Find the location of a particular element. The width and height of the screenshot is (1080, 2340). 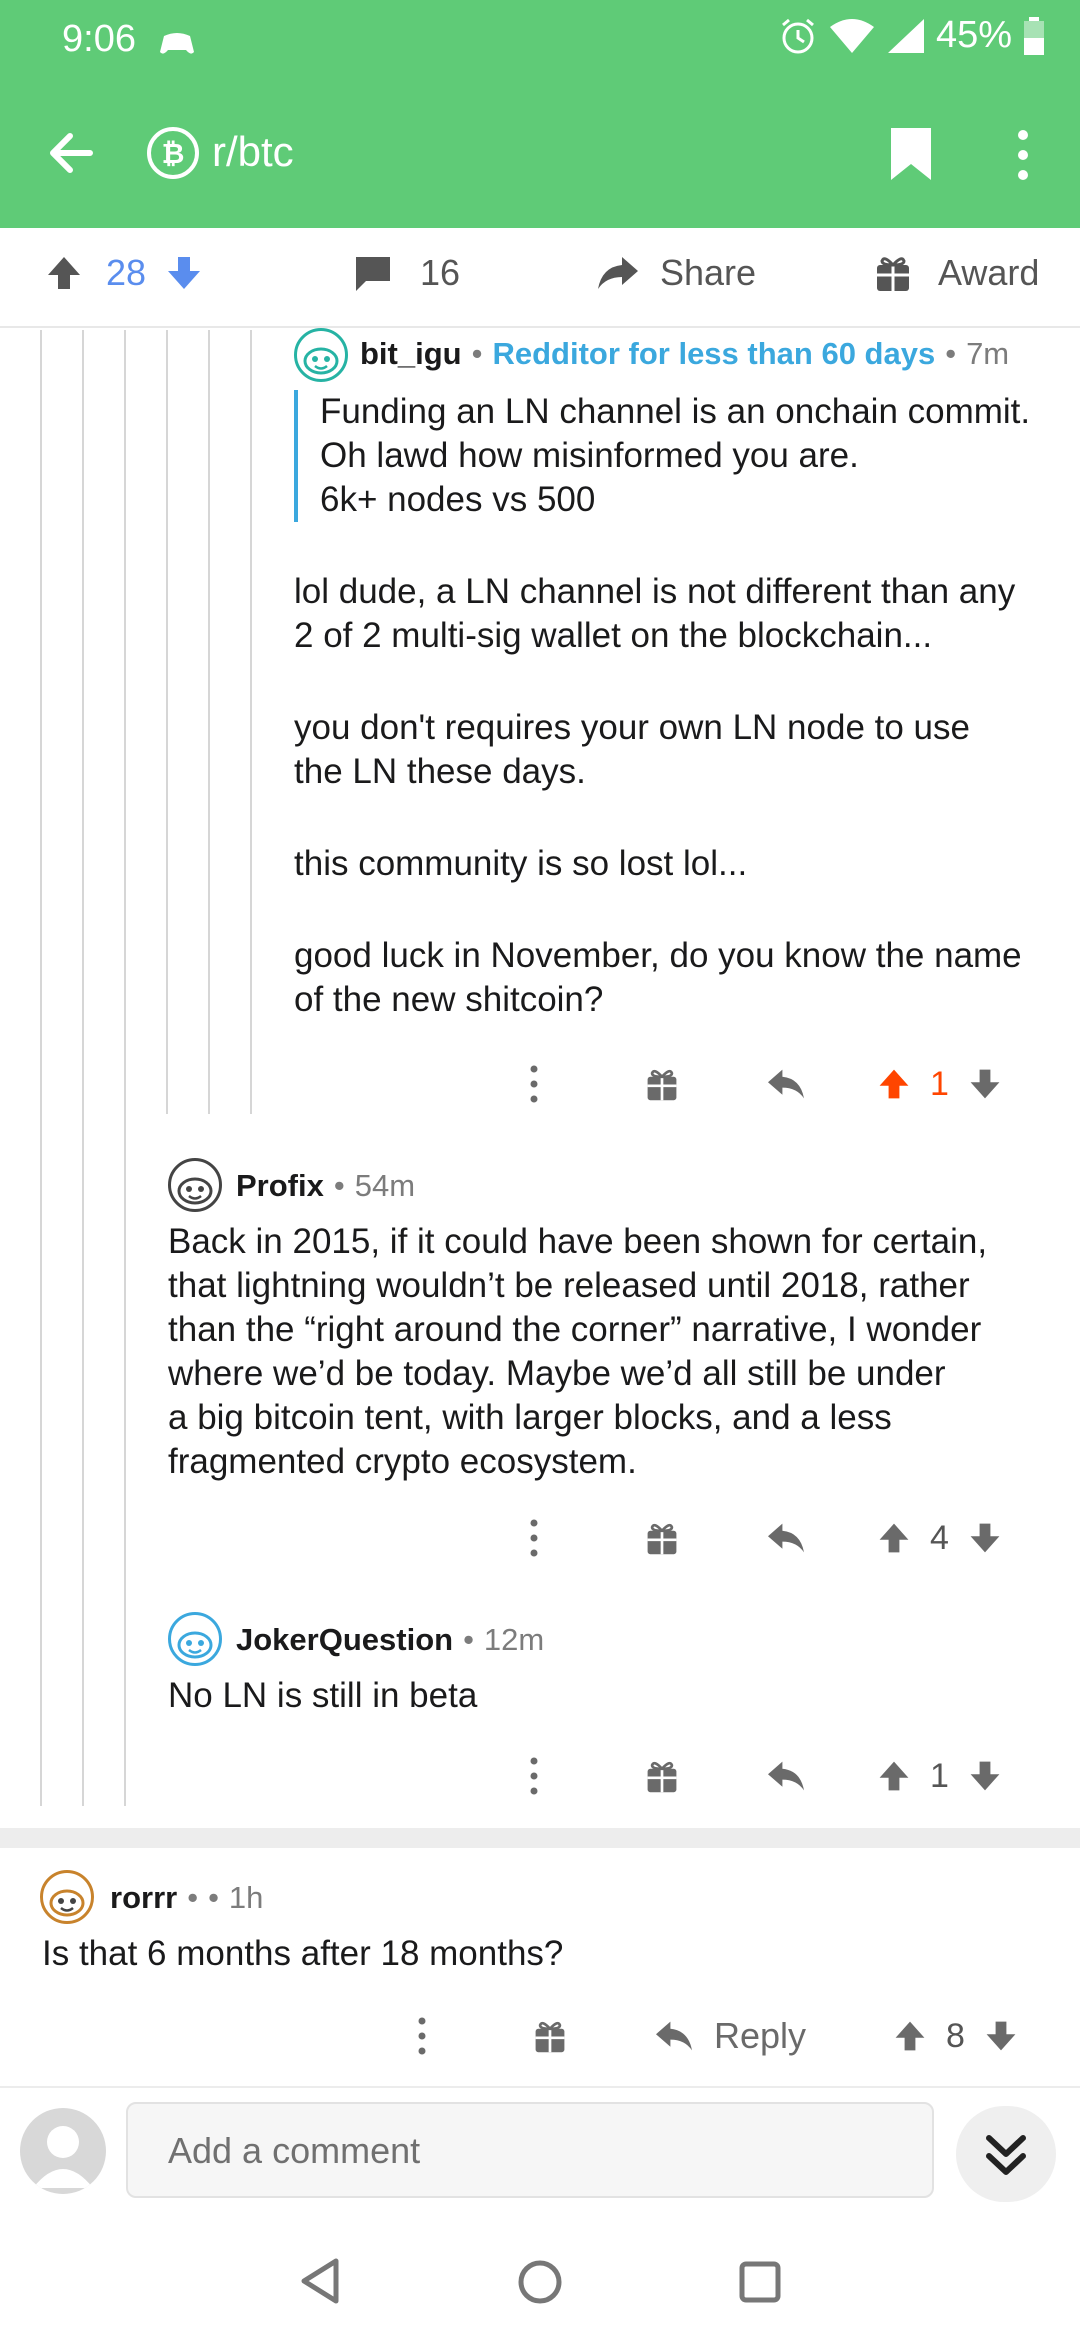

comment-score: 4 is located at coordinates (939, 1537).